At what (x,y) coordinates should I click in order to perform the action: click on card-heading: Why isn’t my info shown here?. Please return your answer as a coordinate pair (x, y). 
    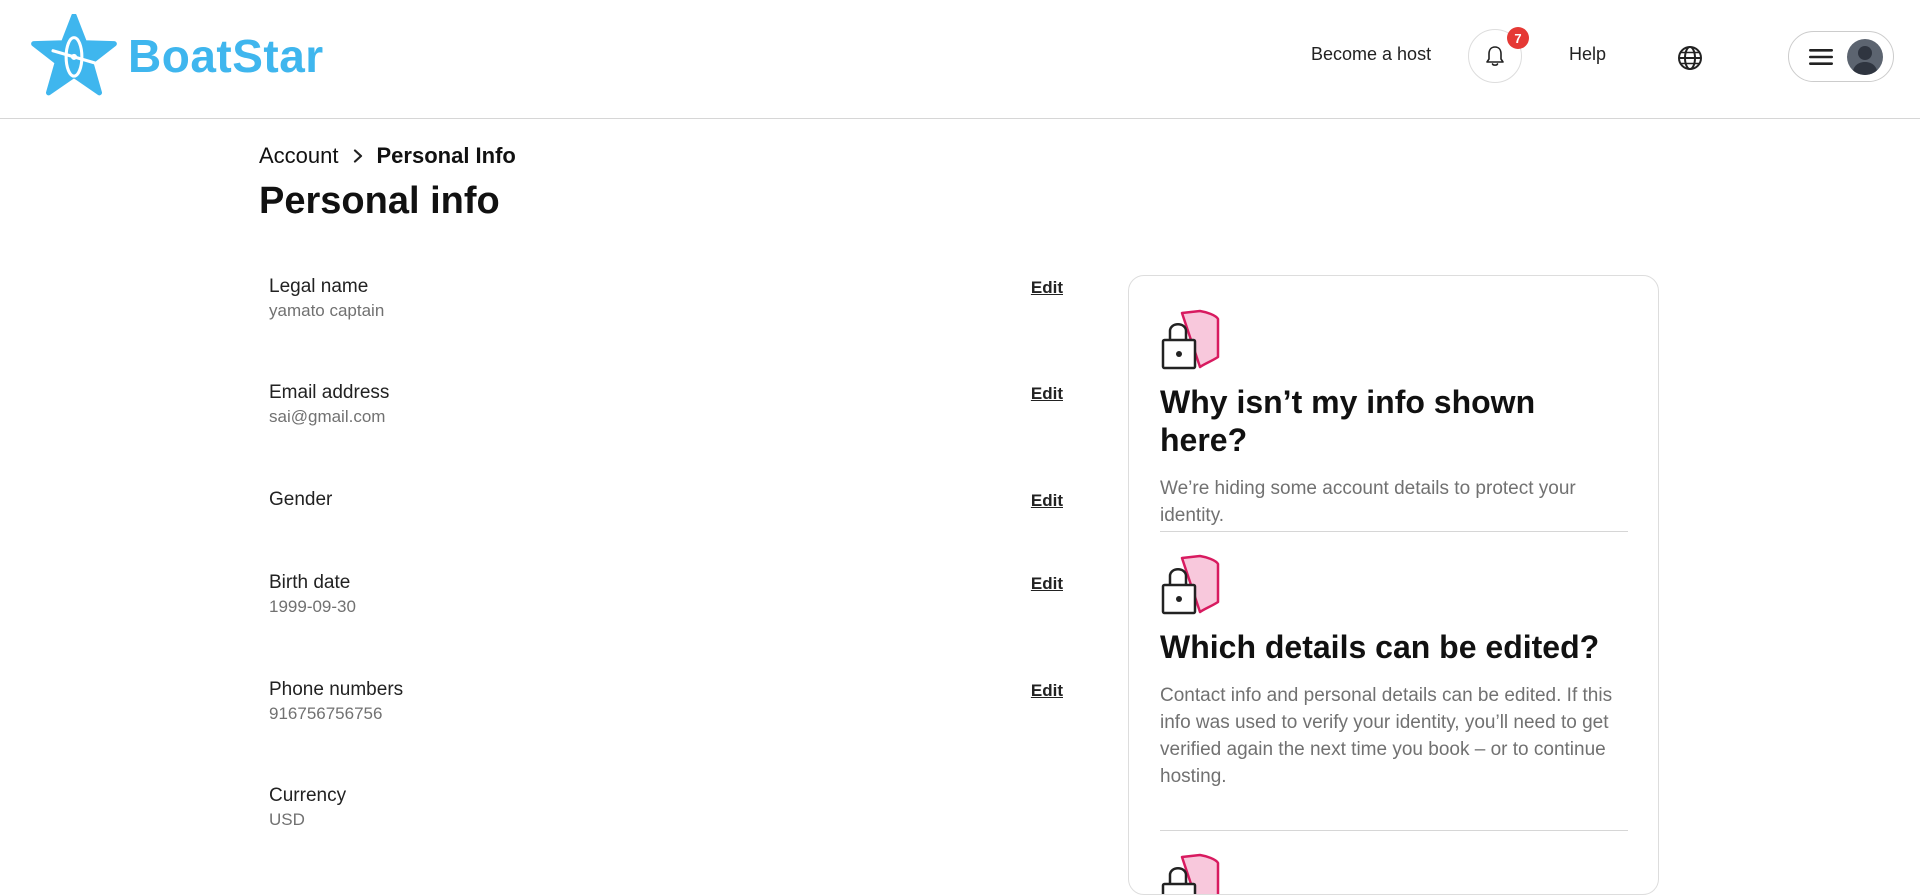
    Looking at the image, I should click on (1348, 421).